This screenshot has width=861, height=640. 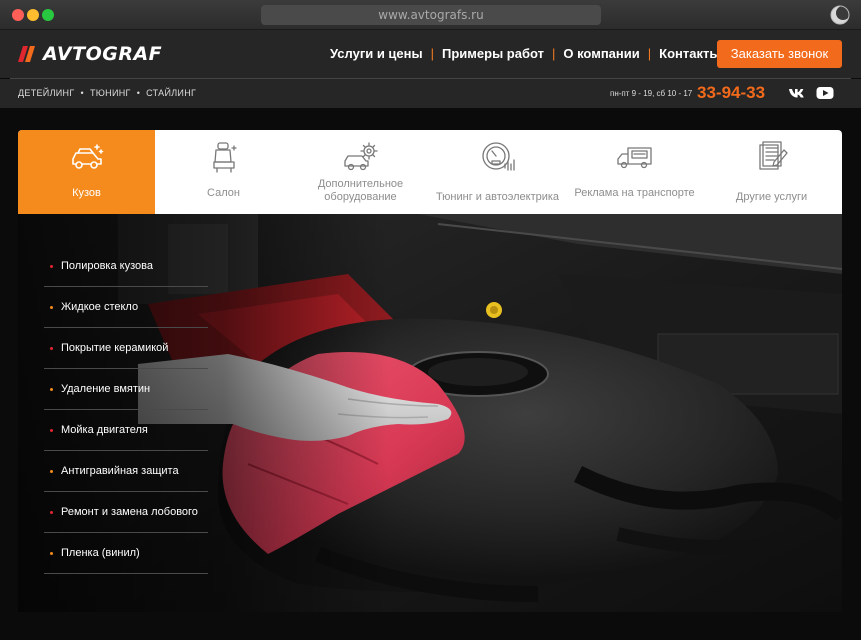 I want to click on service-item: Пленка (винил), so click(x=126, y=553).